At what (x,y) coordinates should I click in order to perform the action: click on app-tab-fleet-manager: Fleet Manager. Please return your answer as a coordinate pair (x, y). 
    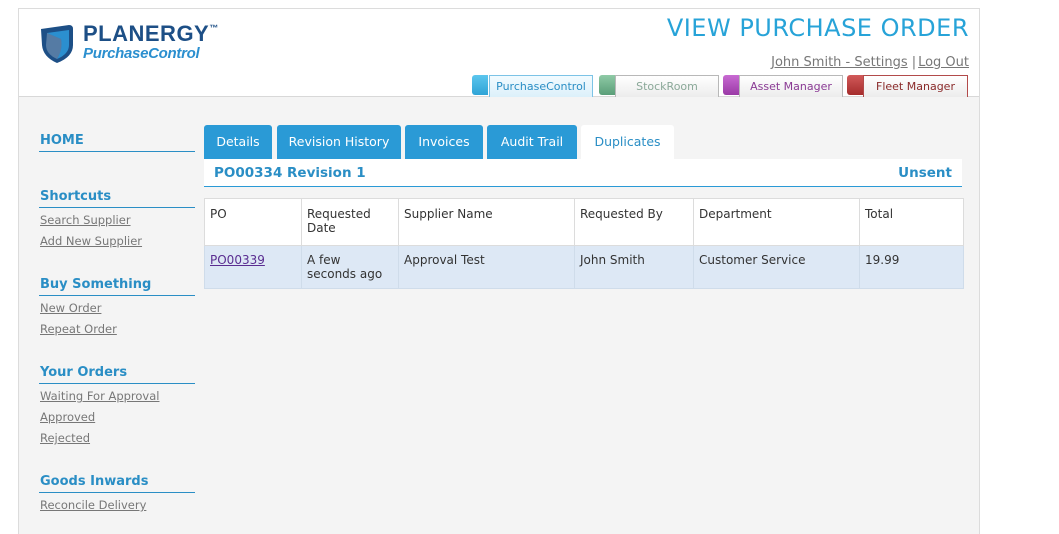
    Looking at the image, I should click on (915, 86).